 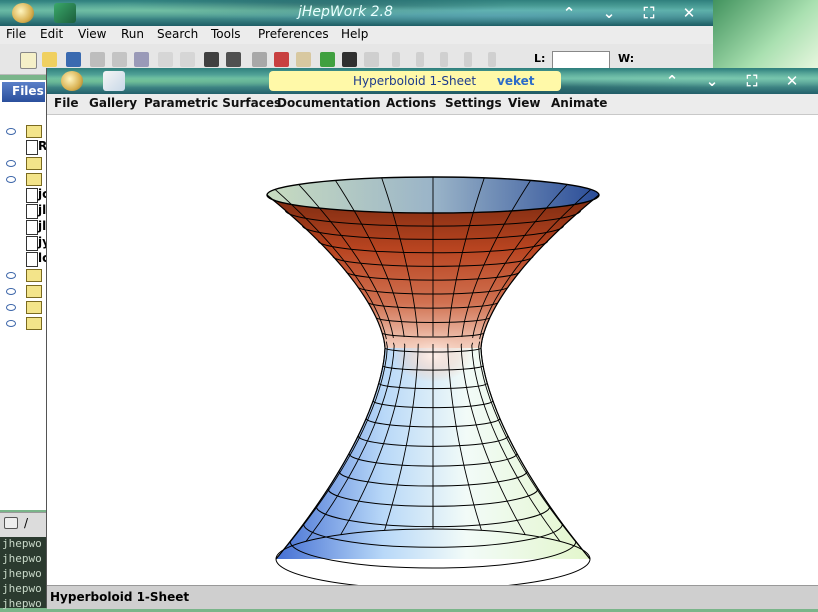 I want to click on new-file-icon, so click(x=28, y=60).